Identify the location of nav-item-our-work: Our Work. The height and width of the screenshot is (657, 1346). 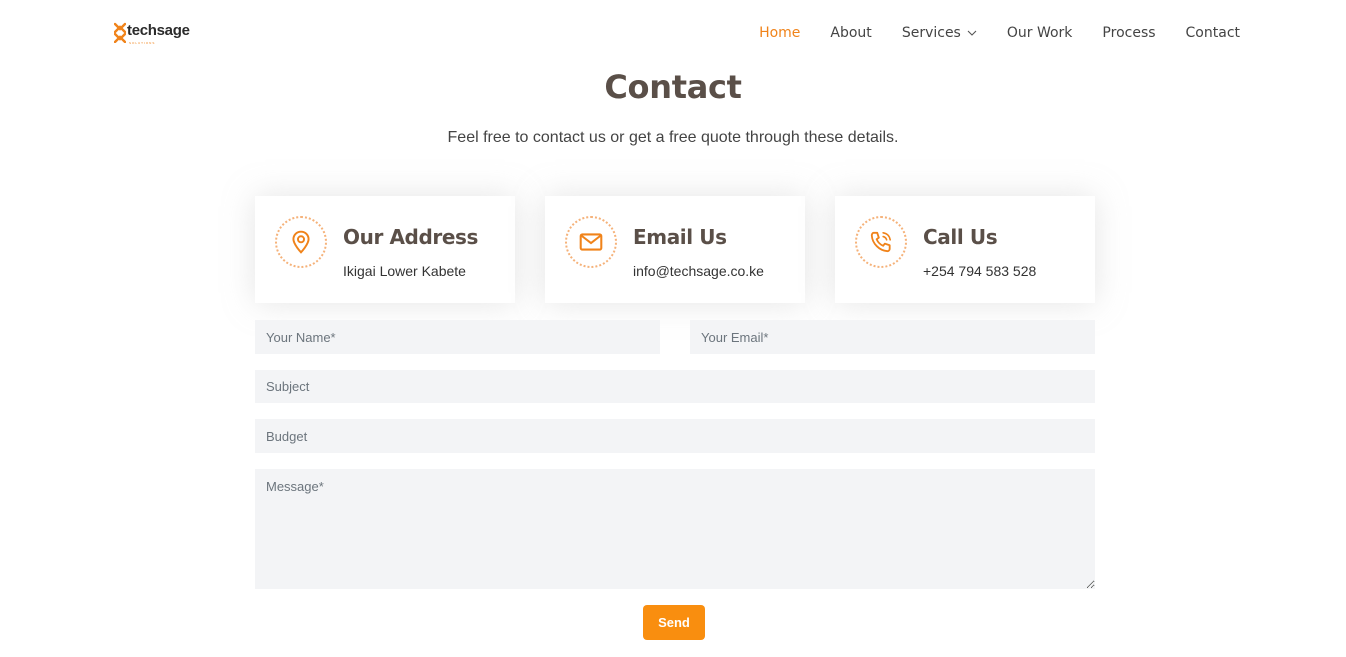
(1040, 33).